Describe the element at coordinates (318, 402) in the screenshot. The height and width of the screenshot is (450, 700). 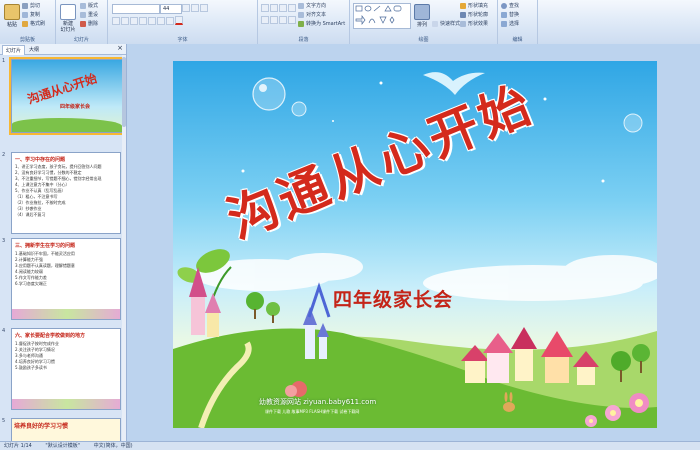
I see `site-credit: 幼教资源网站 ziyuan.baby611.com` at that location.